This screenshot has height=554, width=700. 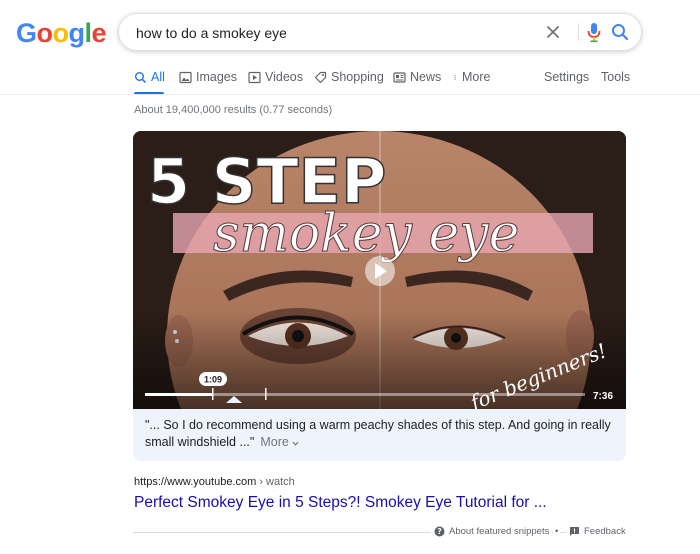 I want to click on mic-icon, so click(x=594, y=32).